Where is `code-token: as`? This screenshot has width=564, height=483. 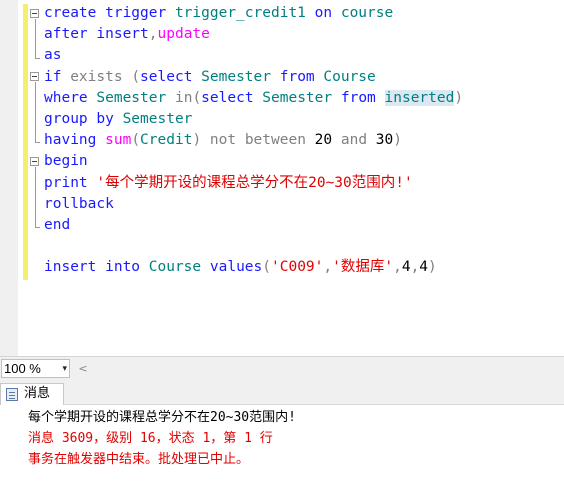 code-token: as is located at coordinates (53, 55).